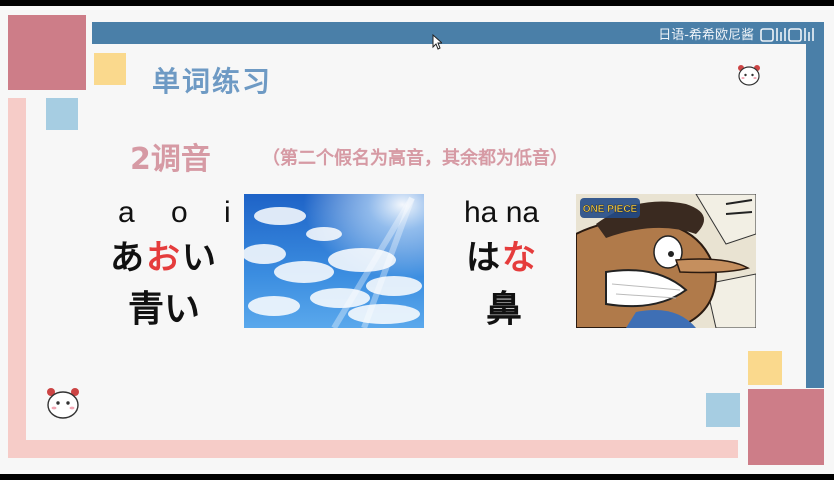 This screenshot has width=834, height=480. I want to click on word-1-kana-after: い, so click(200, 258).